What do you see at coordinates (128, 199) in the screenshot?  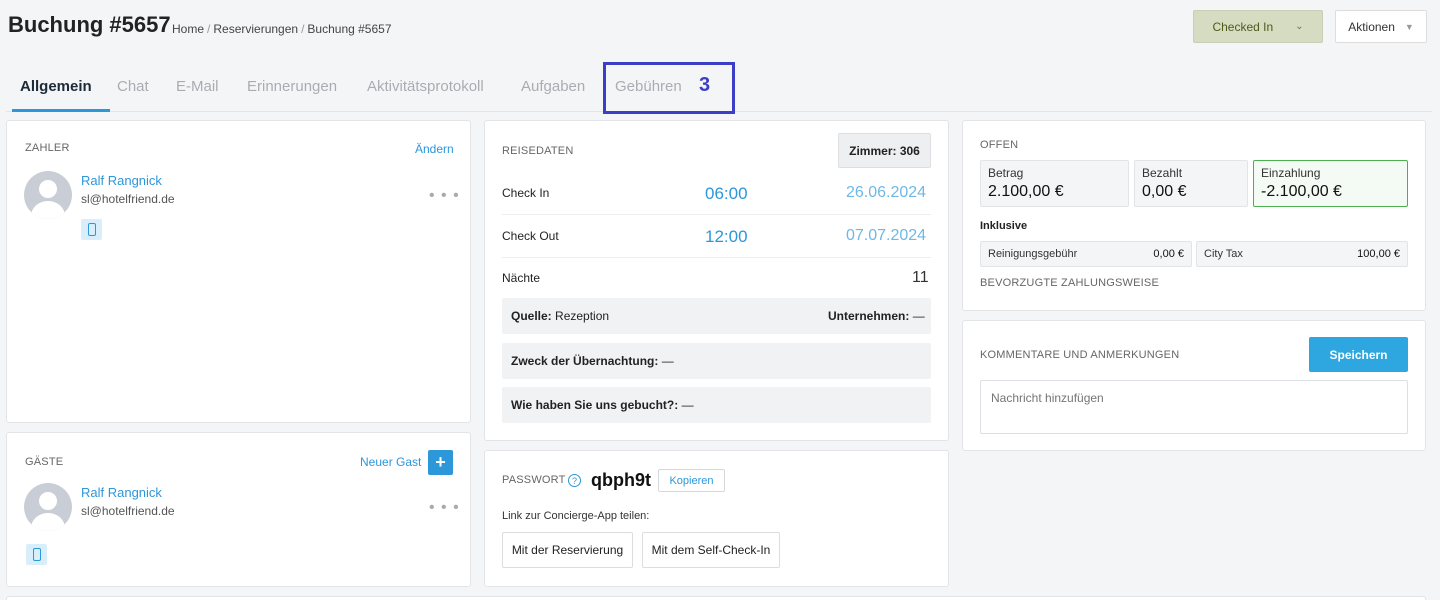 I see `payer-email: sl@hotelfriend.de` at bounding box center [128, 199].